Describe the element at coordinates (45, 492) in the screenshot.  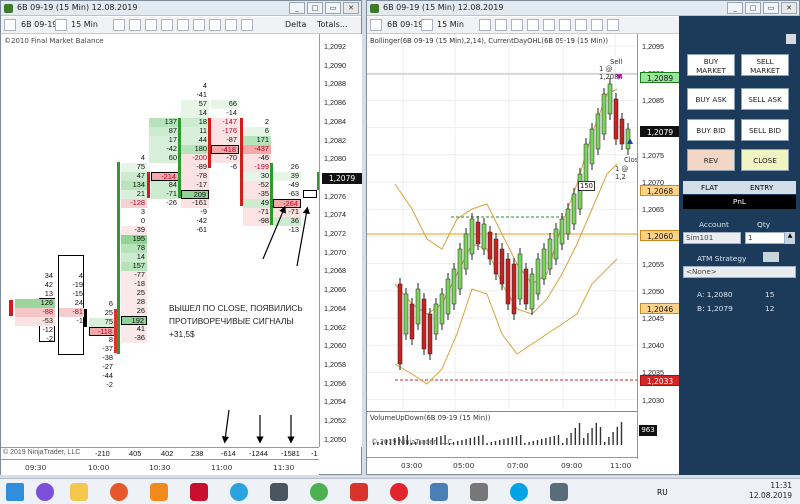
I see `alice-icon` at that location.